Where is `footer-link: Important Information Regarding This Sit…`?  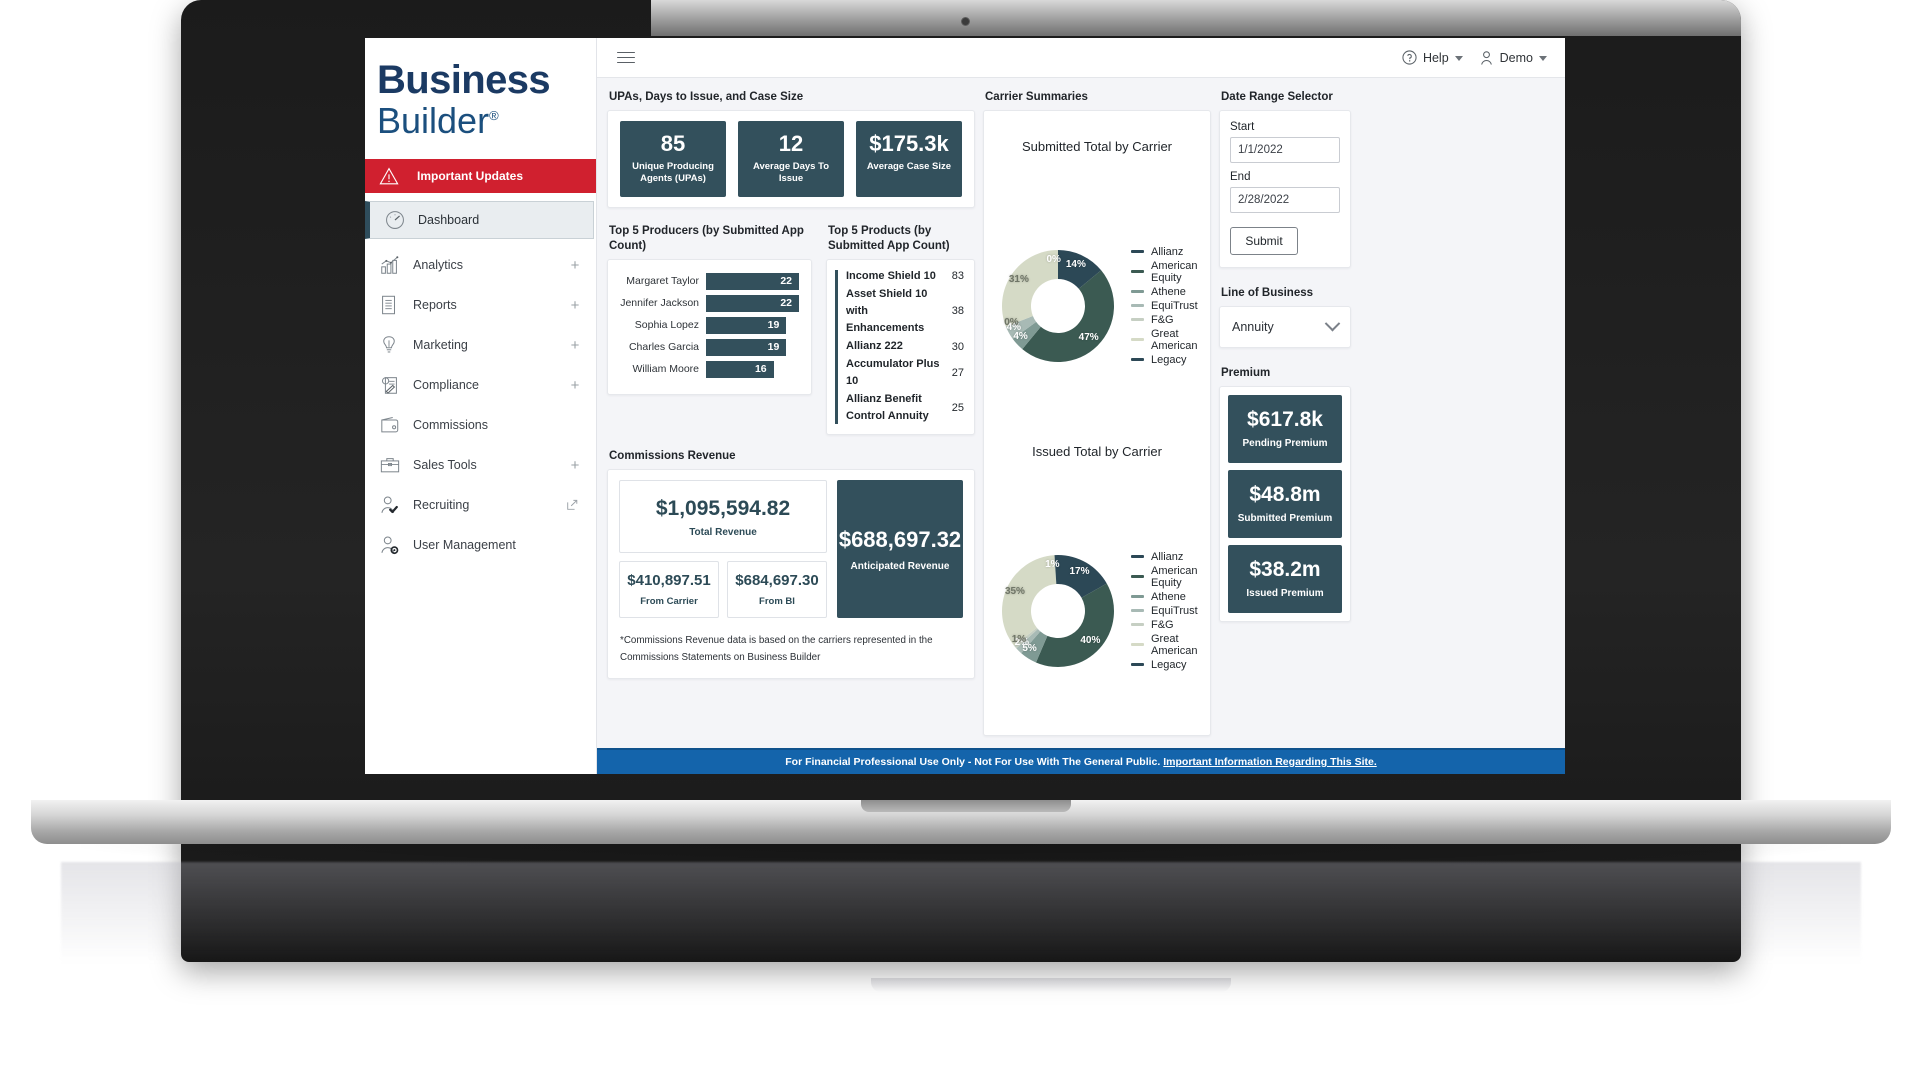
footer-link: Important Information Regarding This Sit… is located at coordinates (1270, 762).